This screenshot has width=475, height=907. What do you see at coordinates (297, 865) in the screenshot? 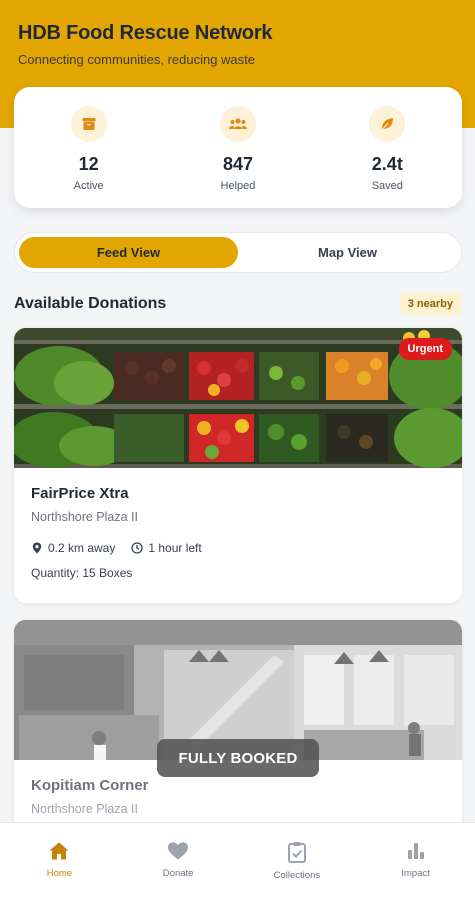
I see `nav-collections: Collections` at bounding box center [297, 865].